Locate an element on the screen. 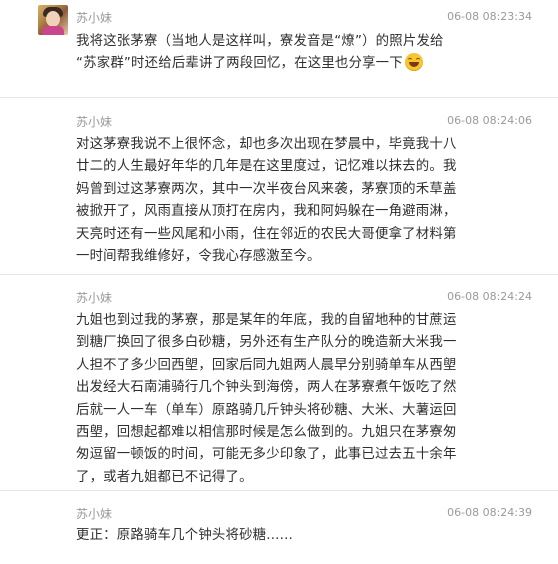 This screenshot has height=564, width=558. message-line: 后就一人一车（单车）原路骑几斤钟头将砂糖、大米、大薯运回 is located at coordinates (266, 410).